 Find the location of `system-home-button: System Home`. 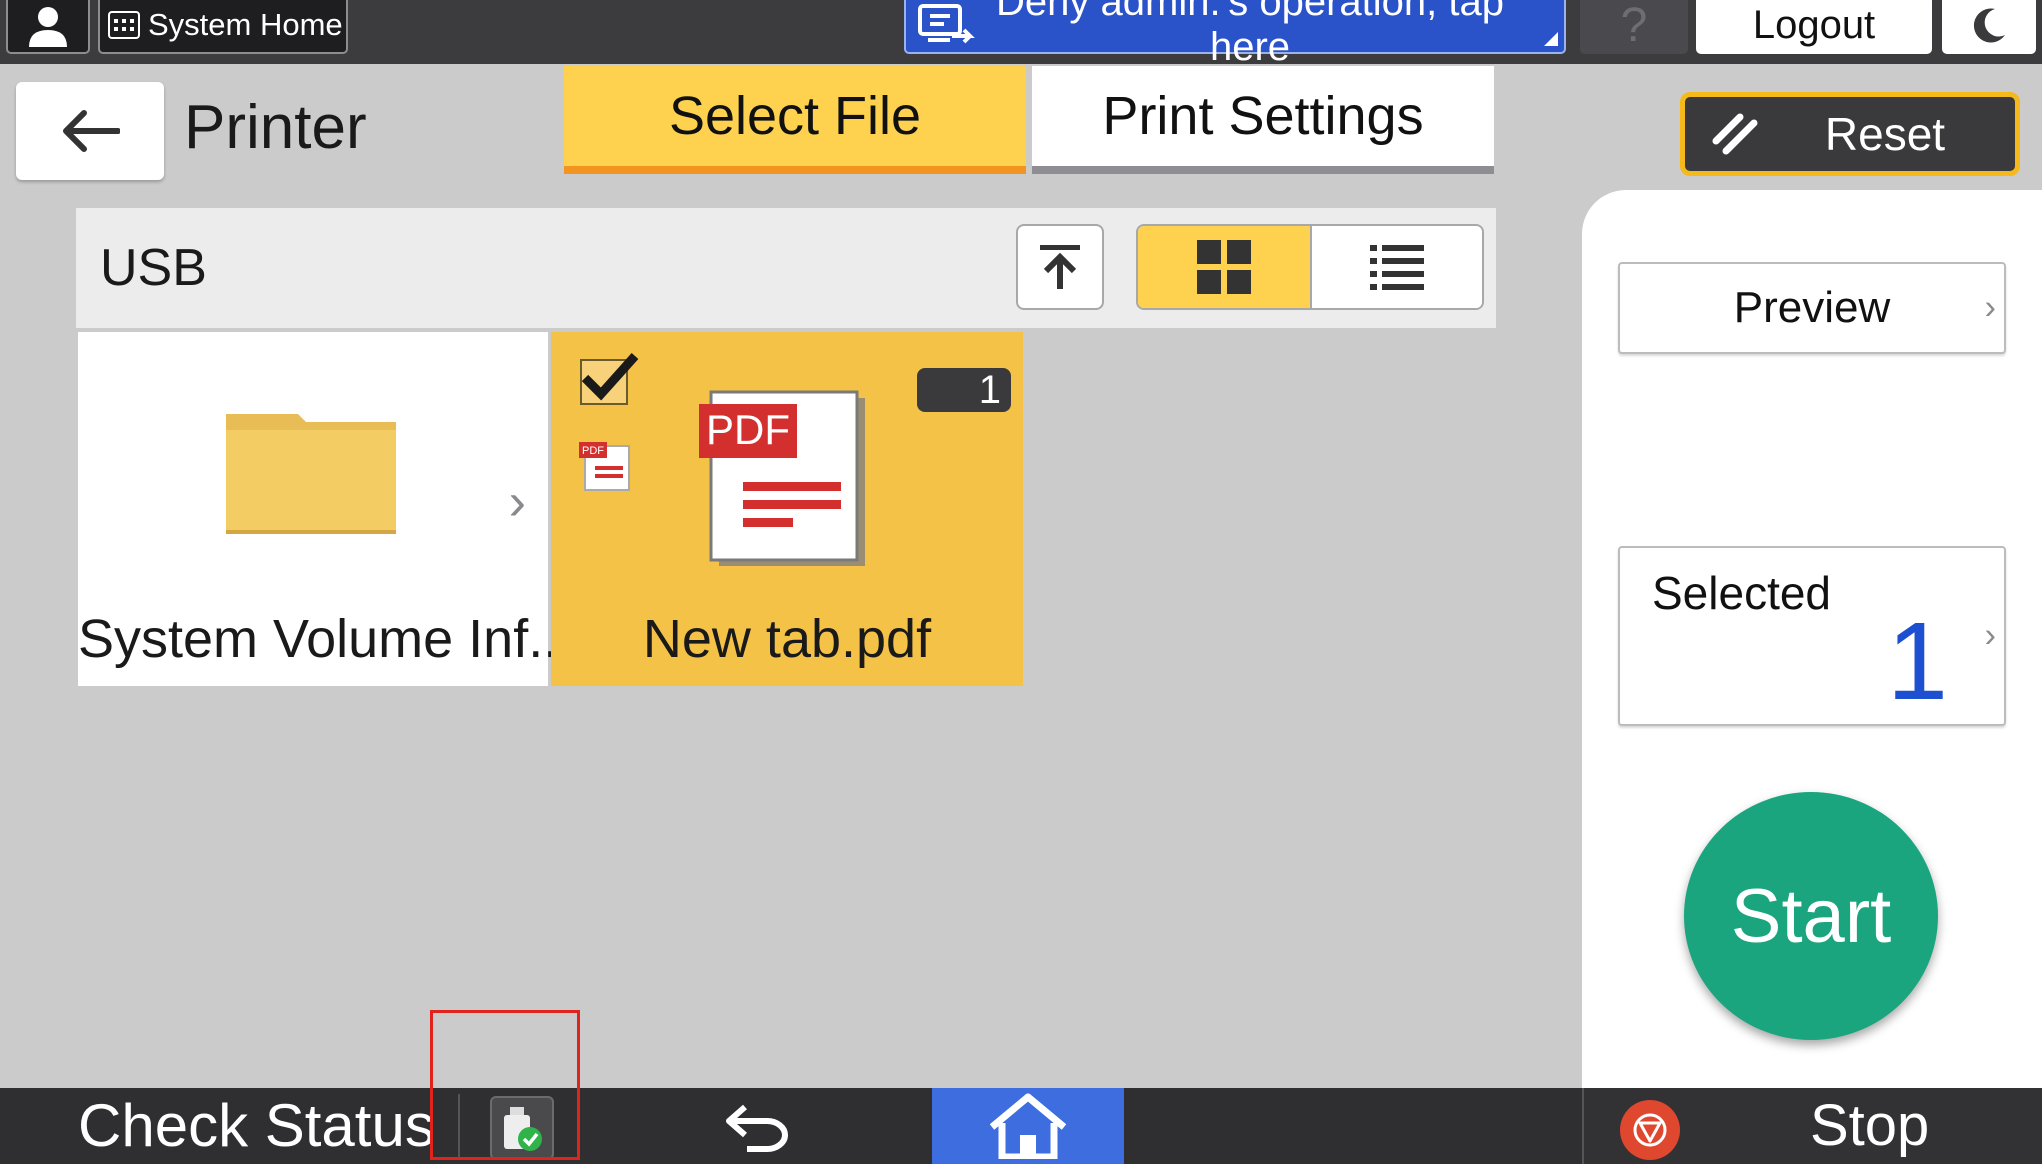

system-home-button: System Home is located at coordinates (223, 27).